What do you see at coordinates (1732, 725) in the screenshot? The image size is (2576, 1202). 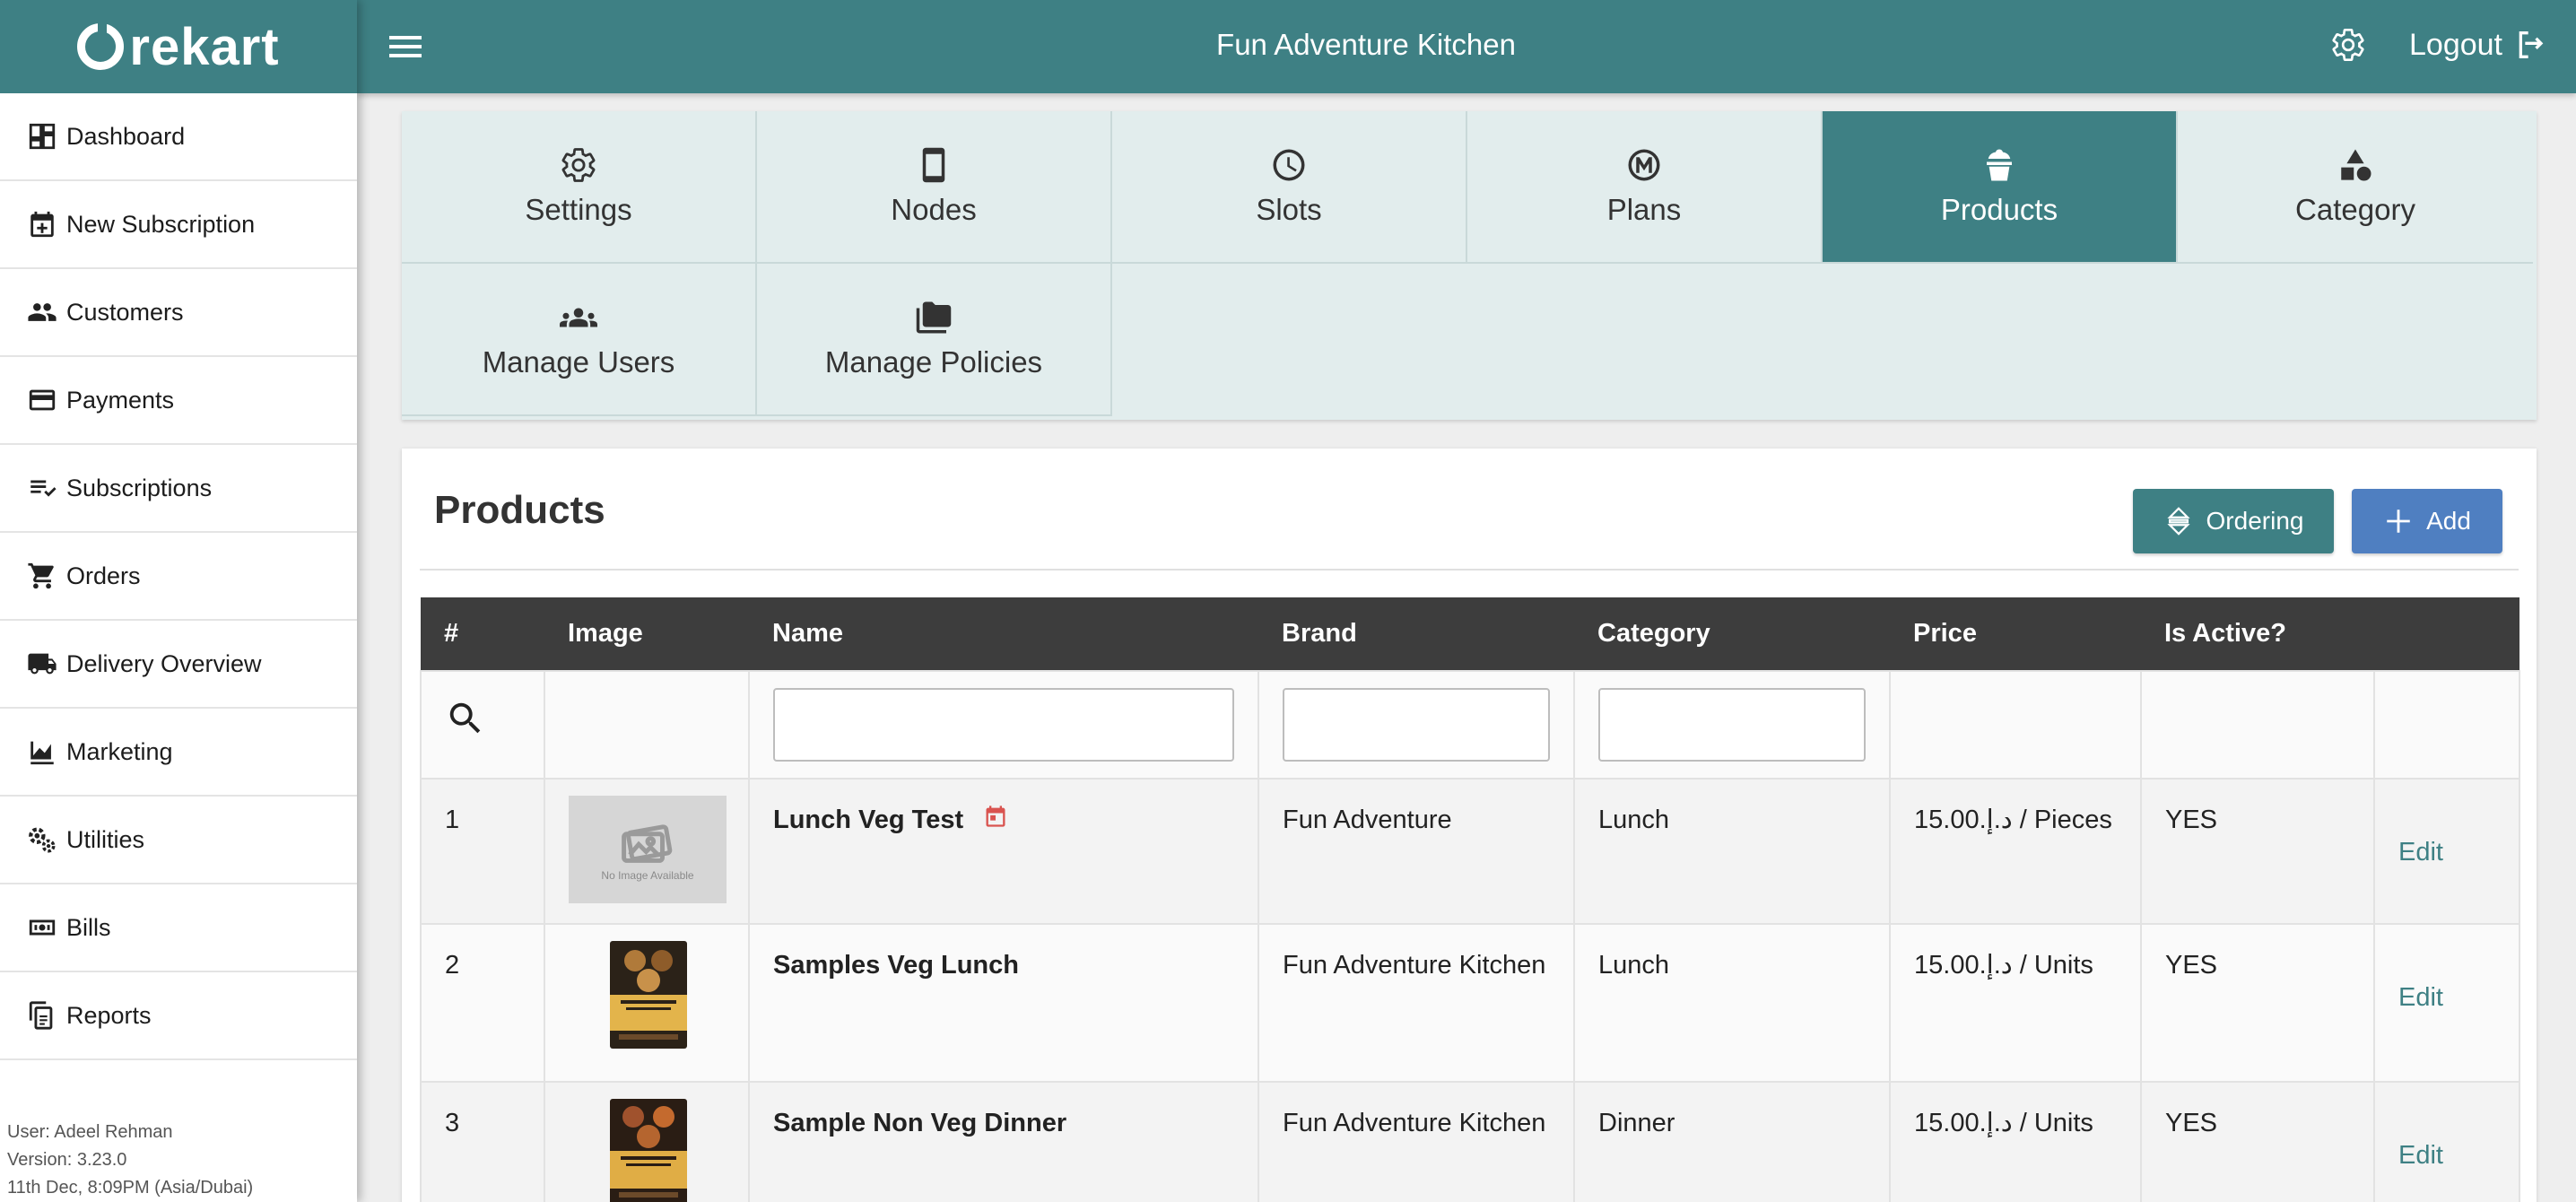 I see `category-filter-input` at bounding box center [1732, 725].